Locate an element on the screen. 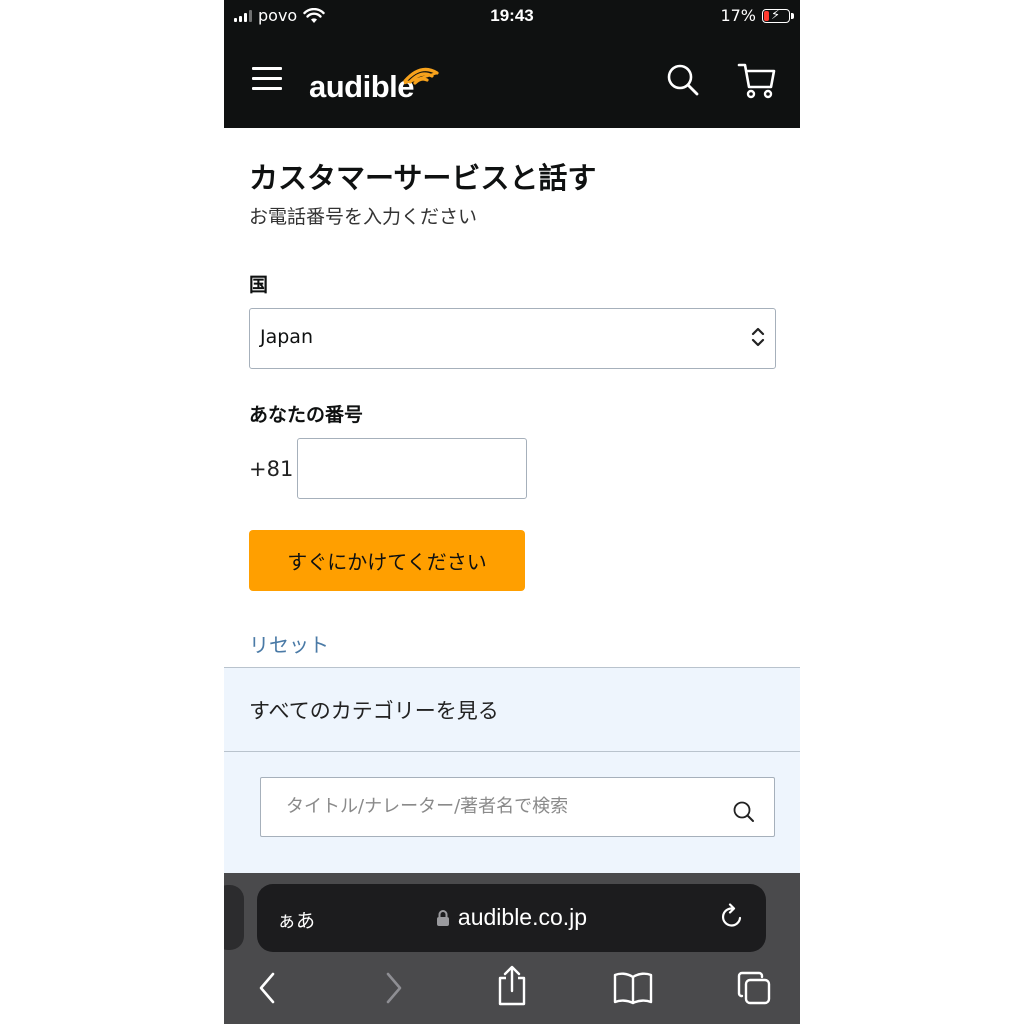 The height and width of the screenshot is (1024, 1024). tabs-icon is located at coordinates (754, 988).